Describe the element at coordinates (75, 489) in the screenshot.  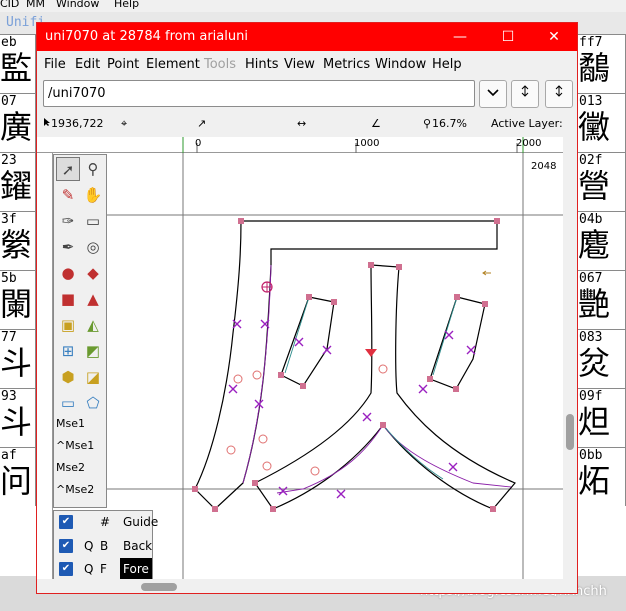
I see `ctrl-mouse2-label: ^Mse2` at that location.